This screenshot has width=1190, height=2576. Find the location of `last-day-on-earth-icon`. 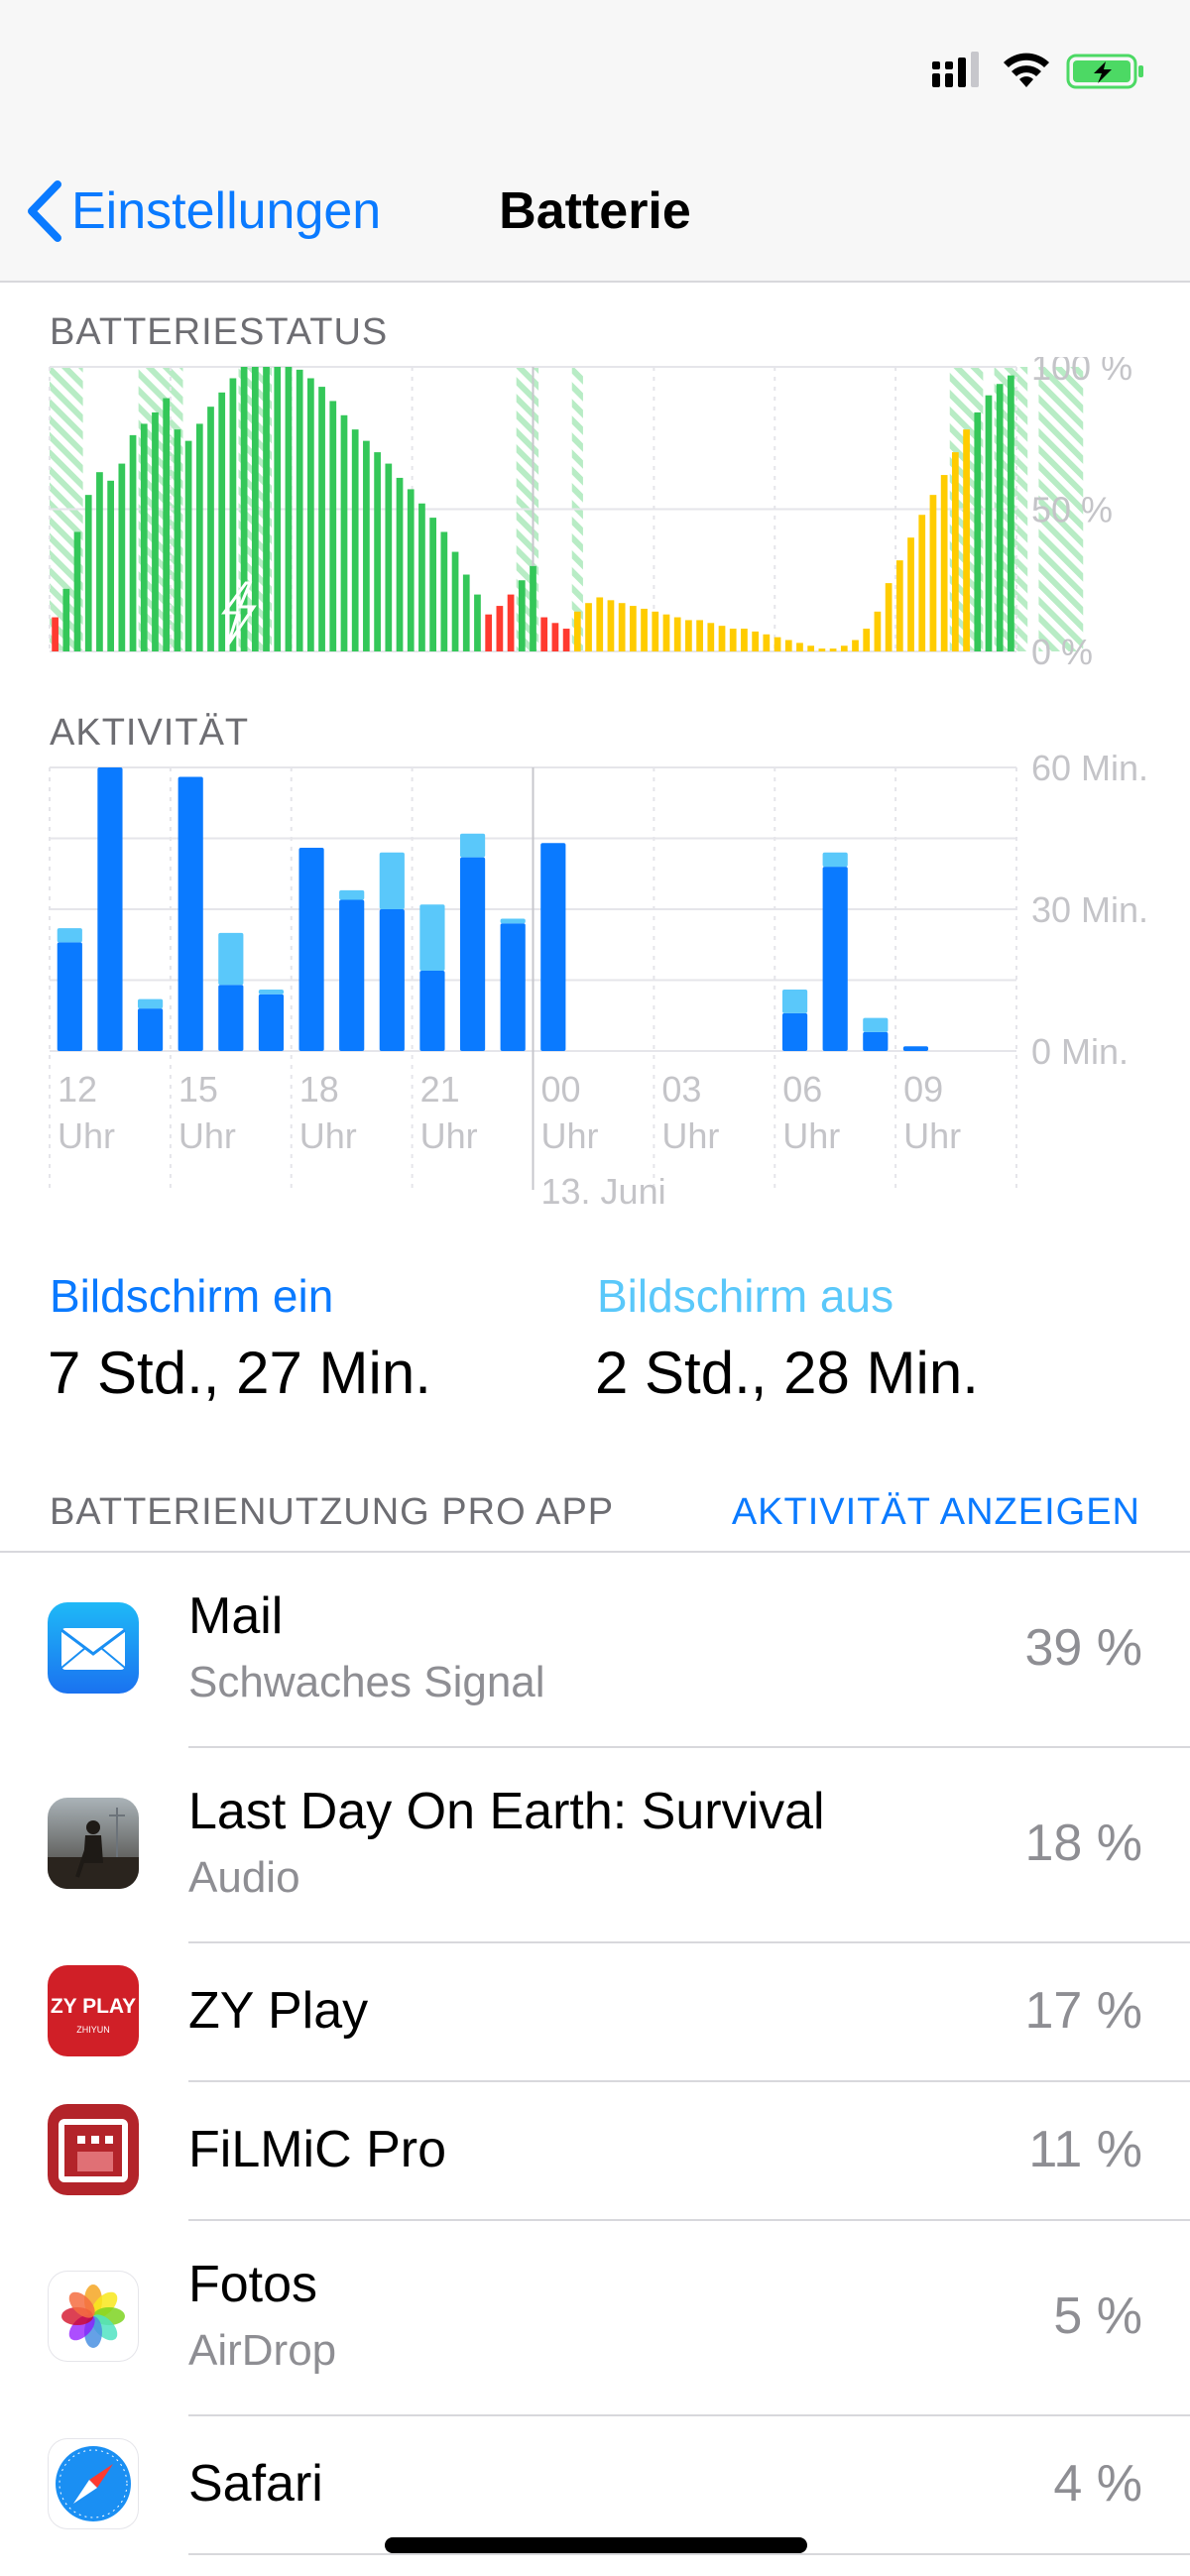

last-day-on-earth-icon is located at coordinates (93, 1844).